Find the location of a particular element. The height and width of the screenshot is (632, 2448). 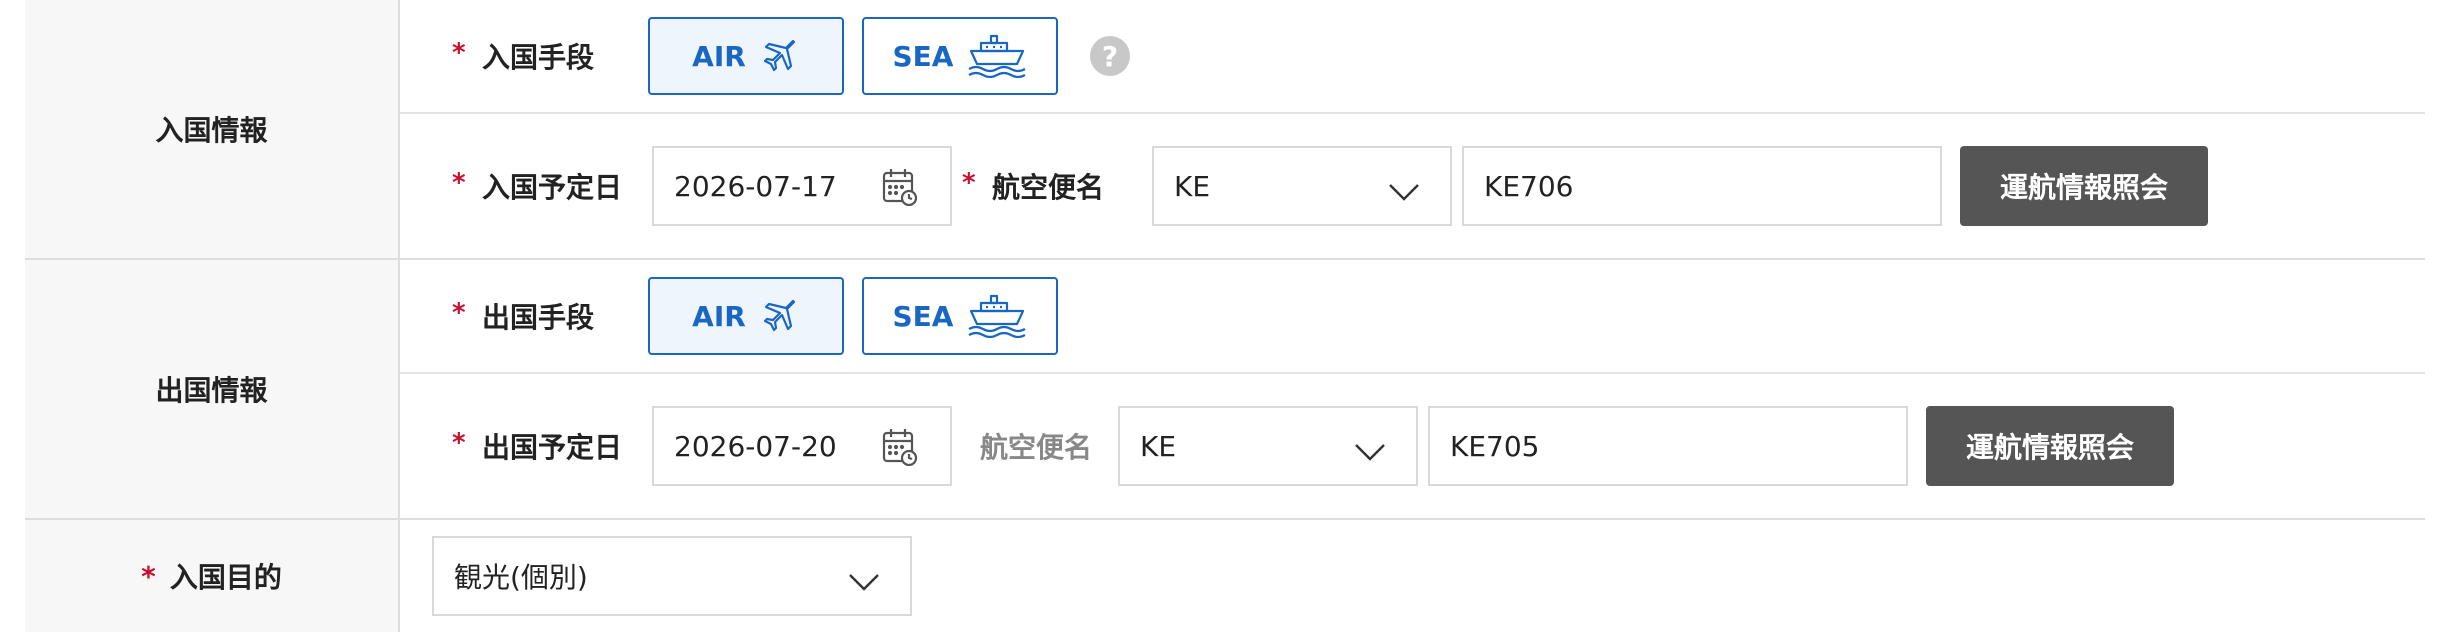

entry-info-label: 入国情報 is located at coordinates (212, 129).